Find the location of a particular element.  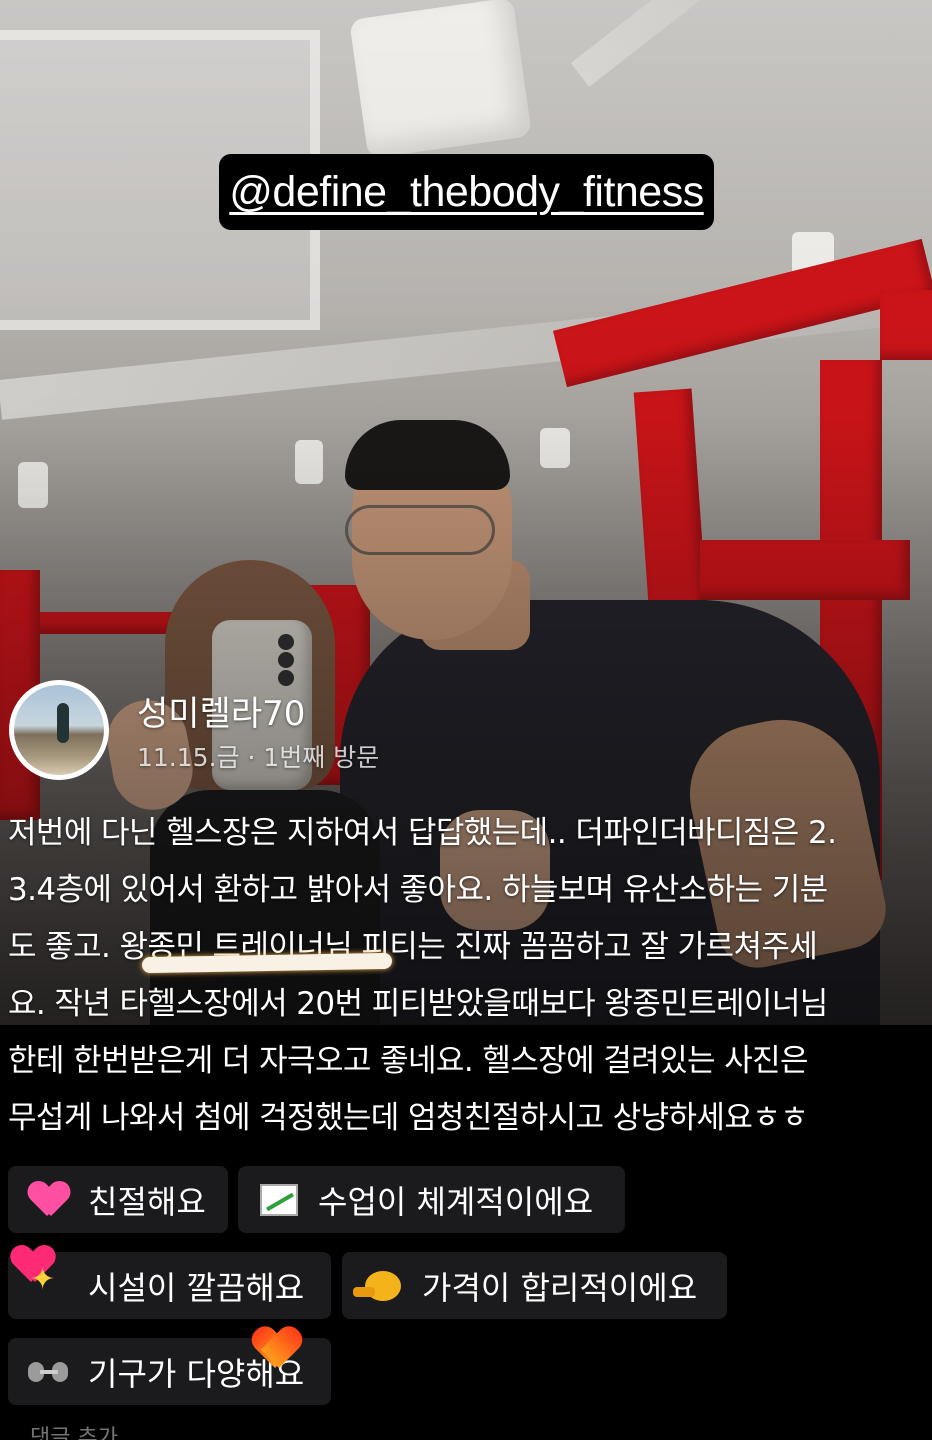

review-author: 성미렐라70 is located at coordinates (221, 710).